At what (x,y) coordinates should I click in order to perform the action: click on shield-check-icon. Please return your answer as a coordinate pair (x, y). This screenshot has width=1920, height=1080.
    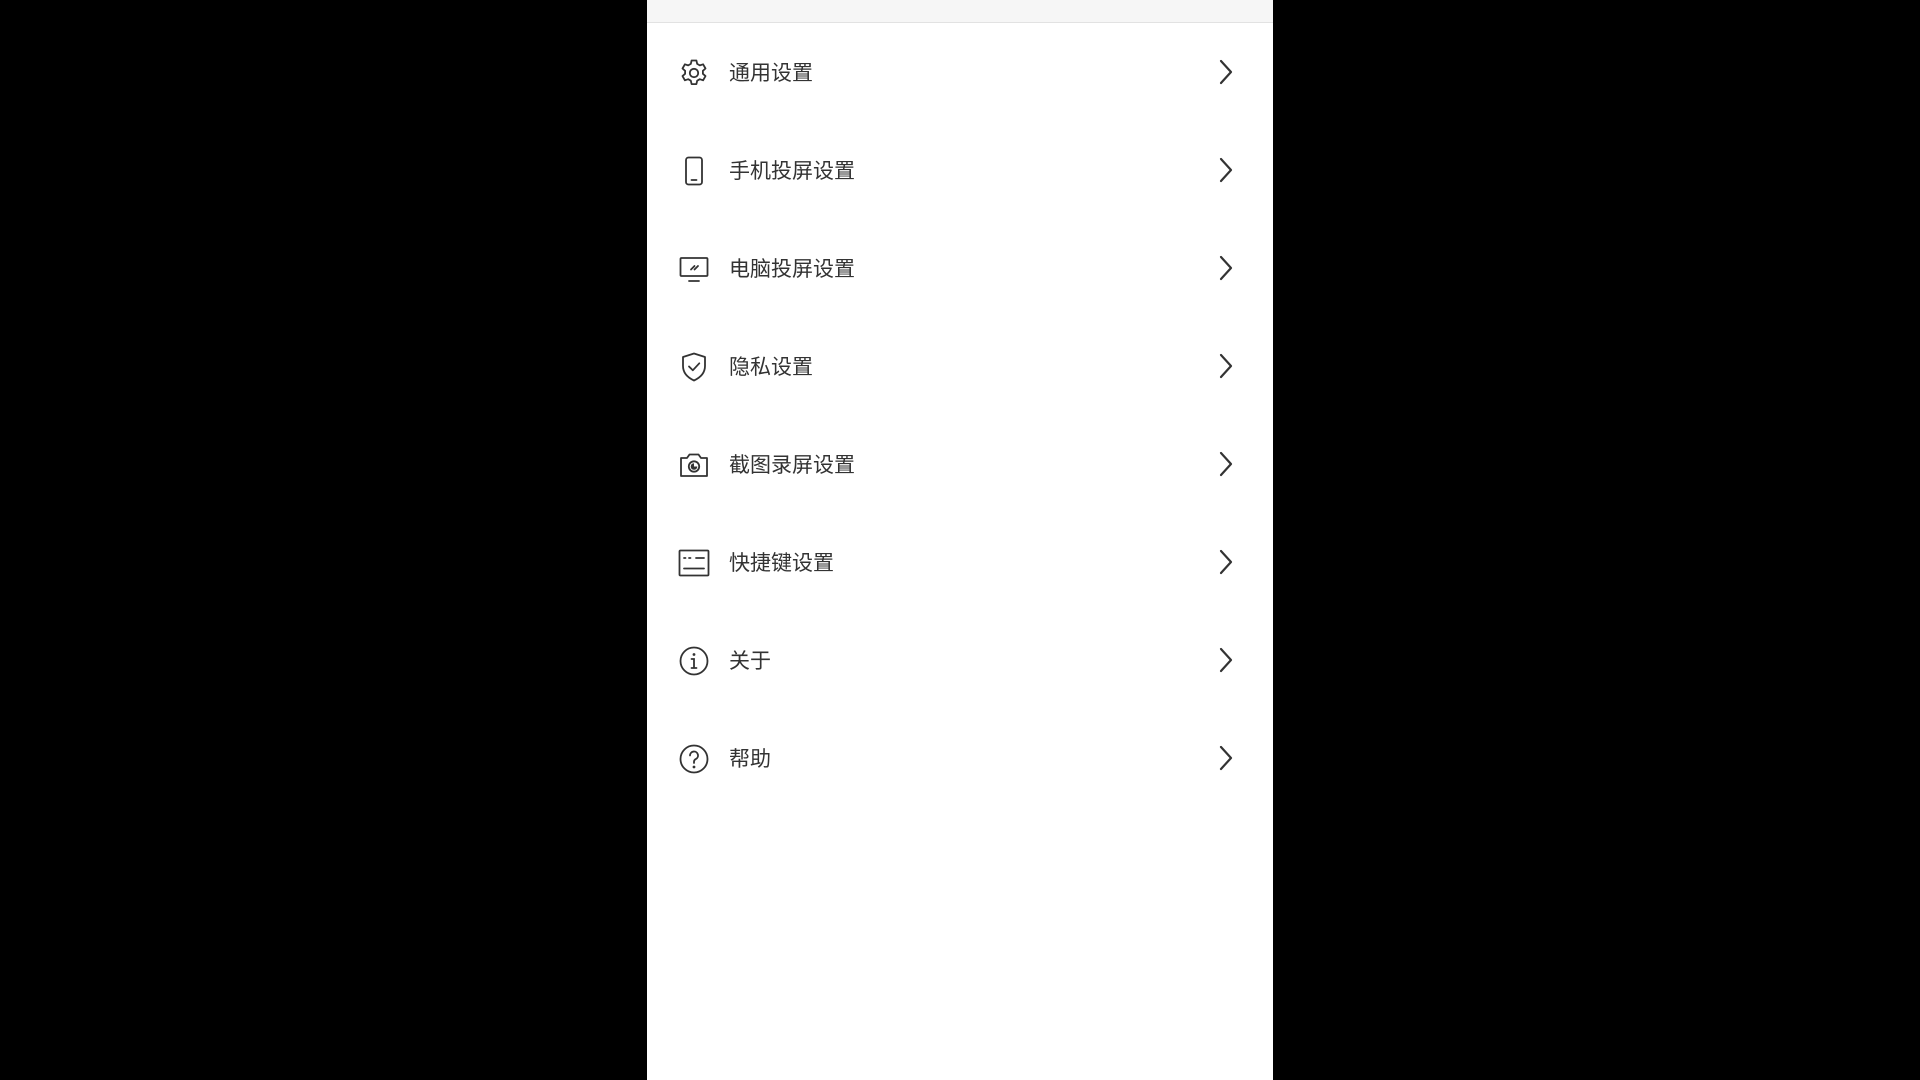
    Looking at the image, I should click on (694, 367).